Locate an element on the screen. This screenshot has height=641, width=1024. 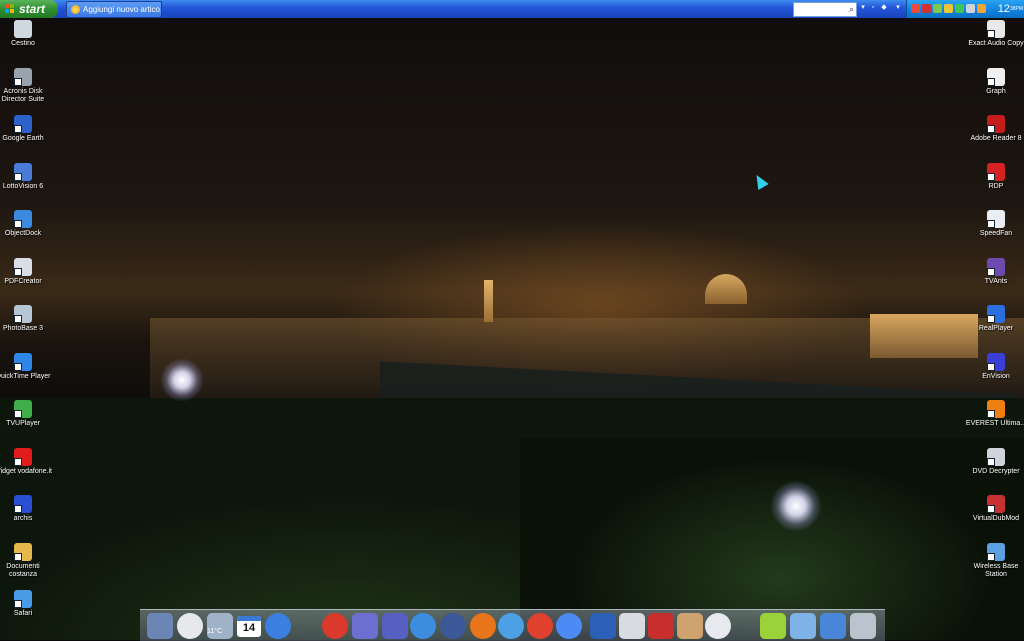
desktop-shortcut: Cestino is located at coordinates (27, 34).